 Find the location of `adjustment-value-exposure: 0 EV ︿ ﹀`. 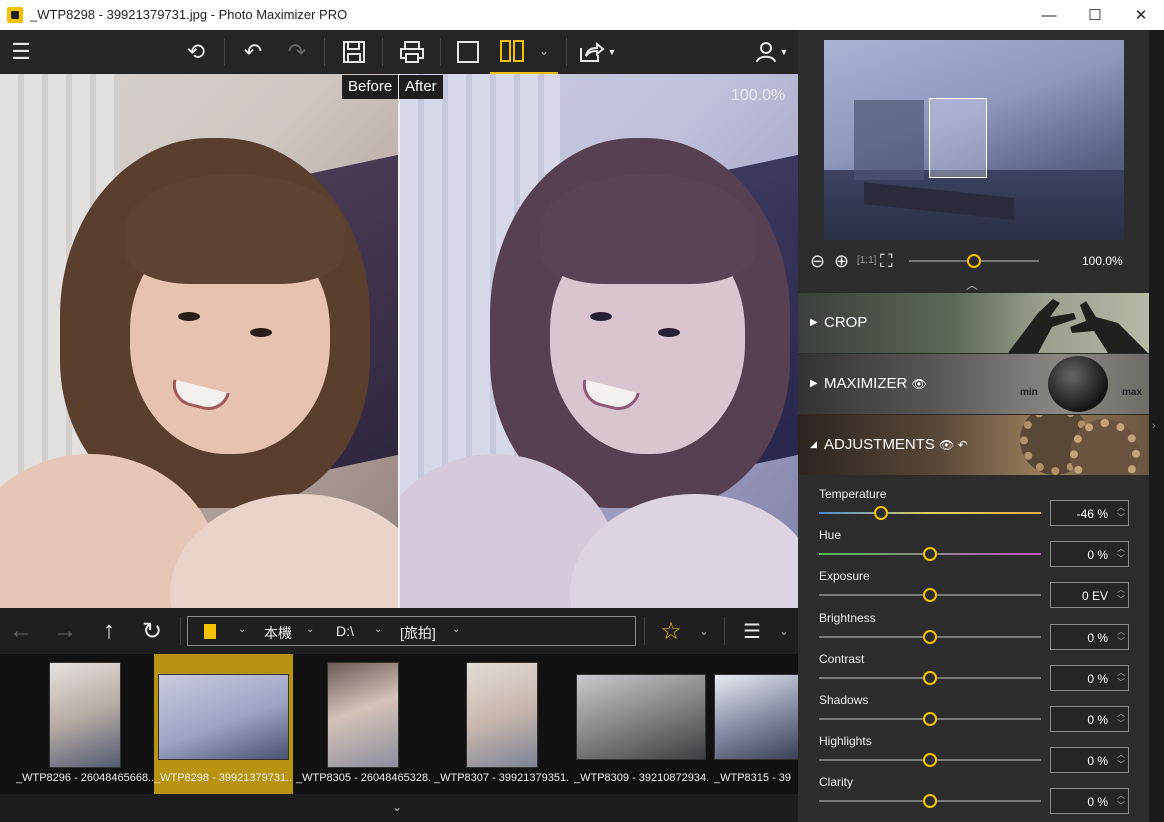

adjustment-value-exposure: 0 EV ︿ ﹀ is located at coordinates (1089, 595).